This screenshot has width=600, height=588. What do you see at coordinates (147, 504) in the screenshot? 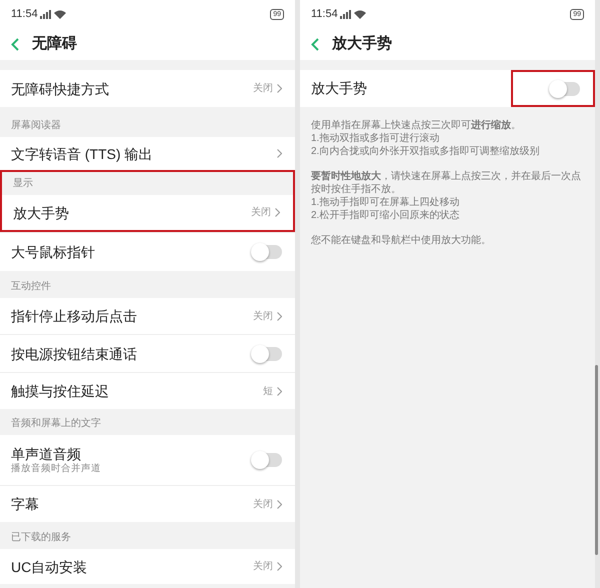
I see `settings-row: 字幕 关闭` at bounding box center [147, 504].